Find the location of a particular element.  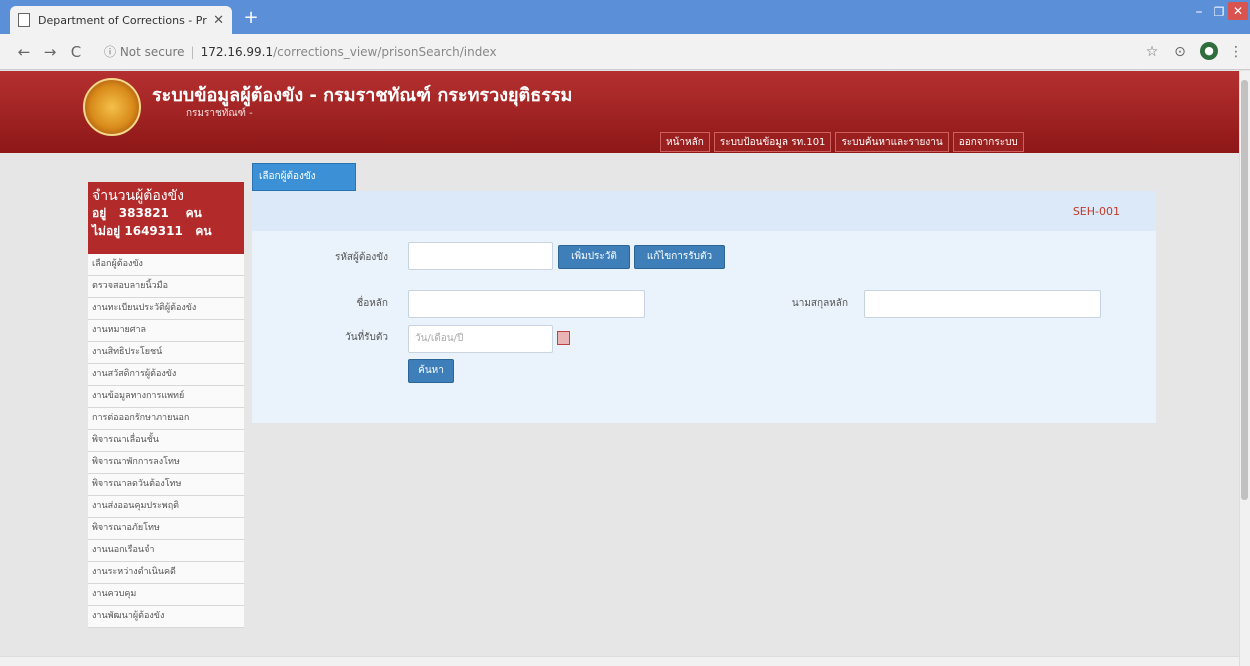

tab-select-inmate: เลือกผู้ต้องขัง is located at coordinates (304, 177).